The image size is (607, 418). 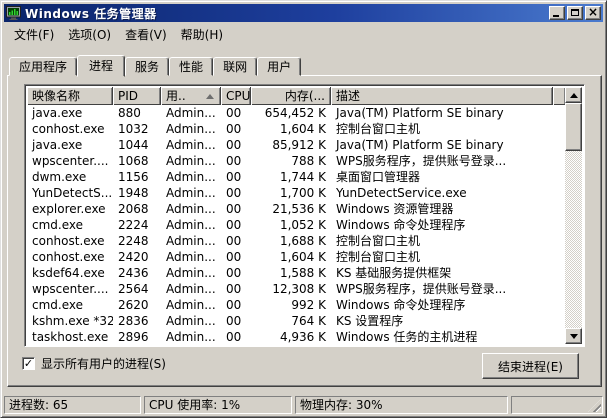 I want to click on cell-description: 桌面窗口管理器, so click(x=378, y=177).